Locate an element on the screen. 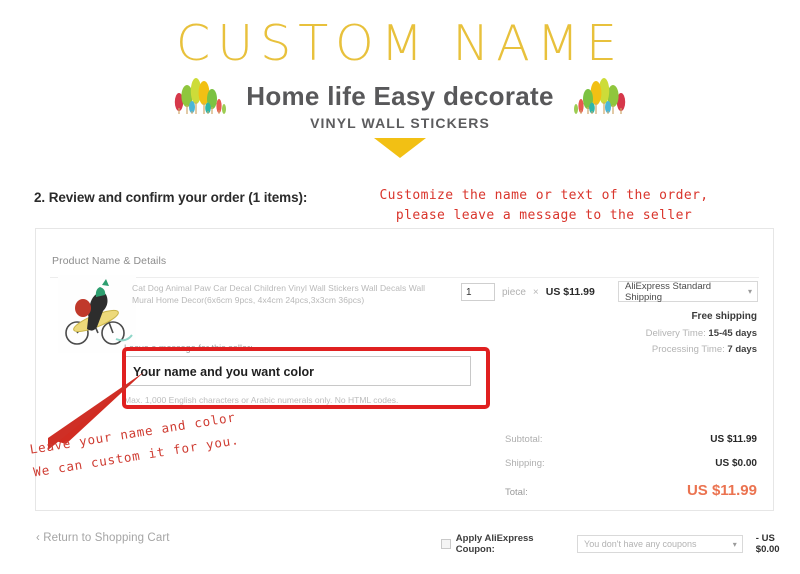 Image resolution: width=800 pixels, height=574 pixels. seller-message-input is located at coordinates (297, 371).